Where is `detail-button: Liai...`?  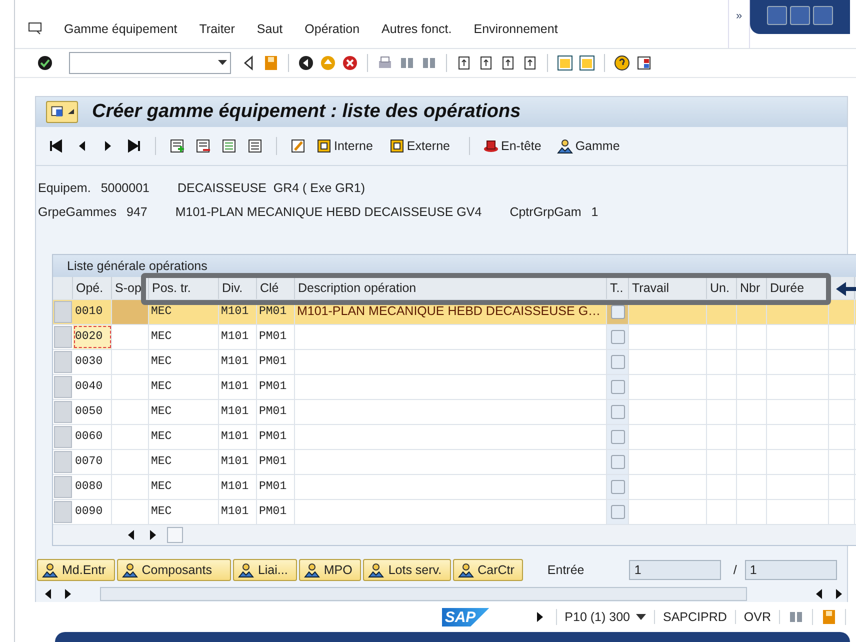 detail-button: Liai... is located at coordinates (264, 570).